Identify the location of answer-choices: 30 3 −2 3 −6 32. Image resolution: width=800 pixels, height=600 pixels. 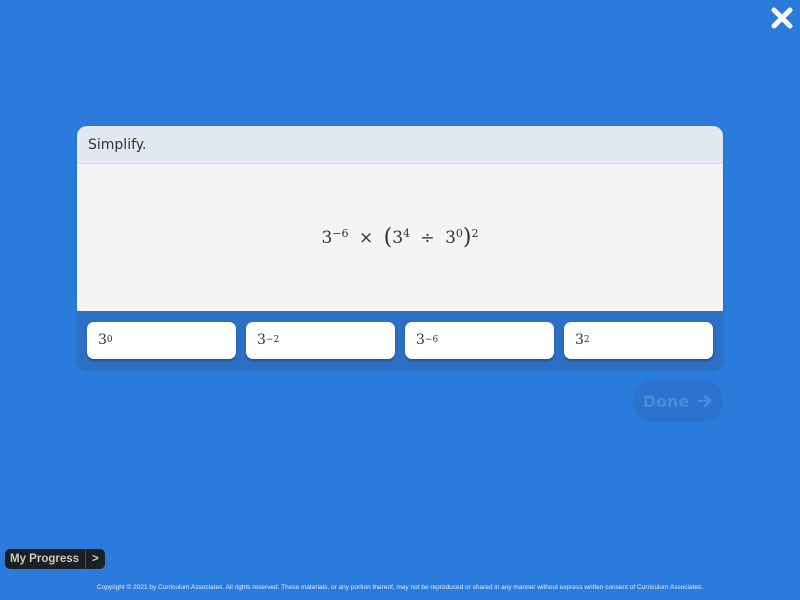
(400, 340).